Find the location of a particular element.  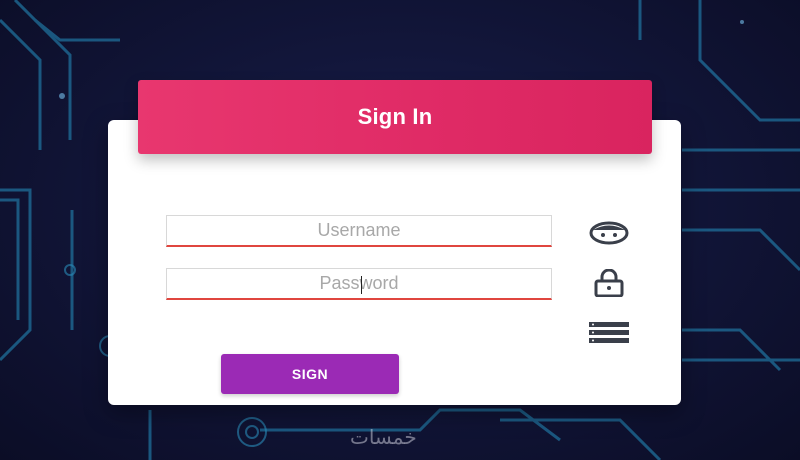

username-field-wrapper is located at coordinates (359, 231).